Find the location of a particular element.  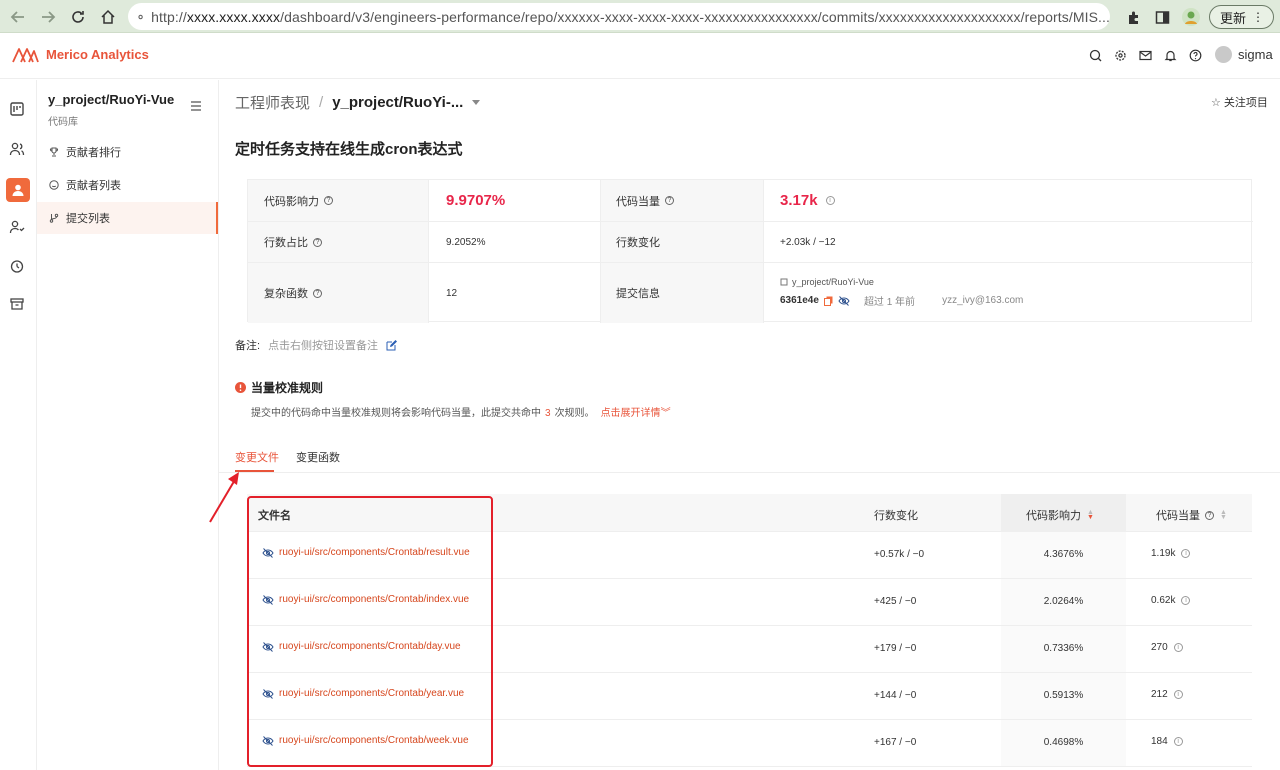

sidebar-toggle-icon is located at coordinates (1162, 17).